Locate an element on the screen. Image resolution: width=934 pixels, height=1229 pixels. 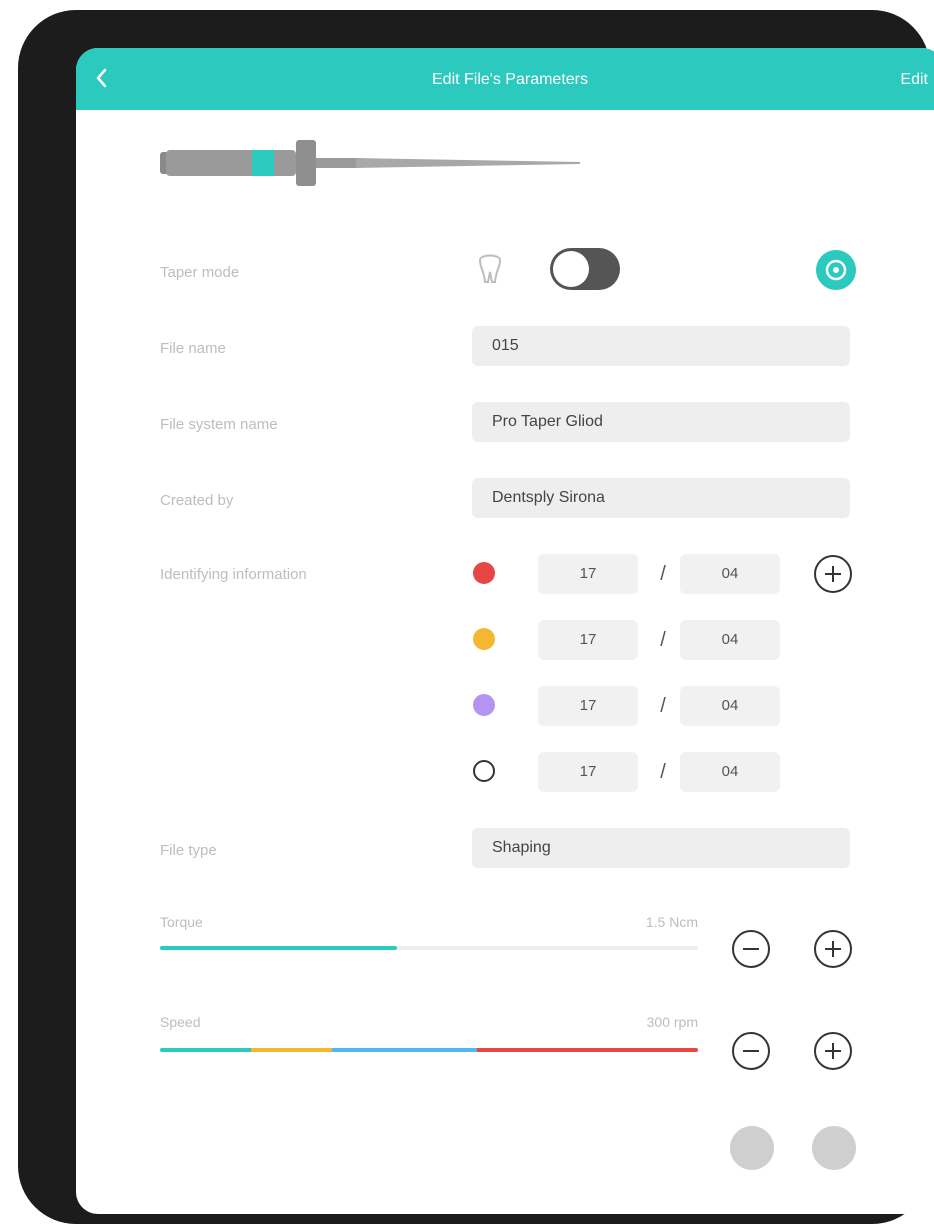
torque-label: Torque is located at coordinates (181, 922).